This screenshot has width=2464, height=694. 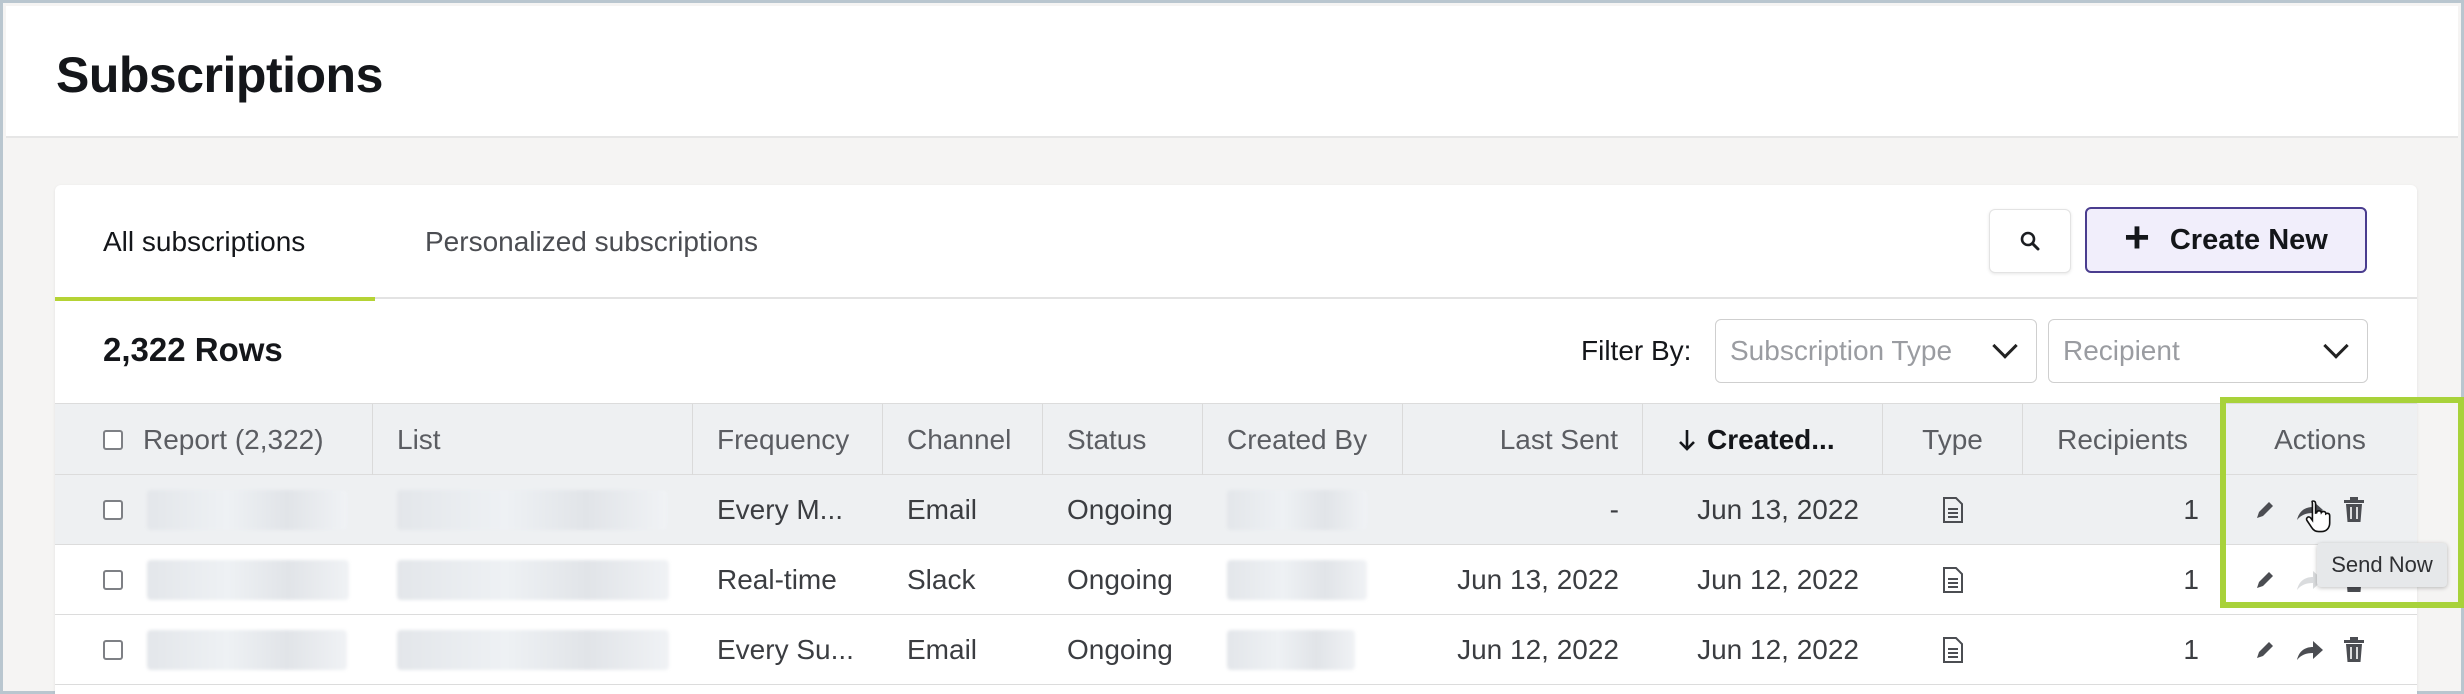 I want to click on column-type: Type, so click(x=1953, y=440).